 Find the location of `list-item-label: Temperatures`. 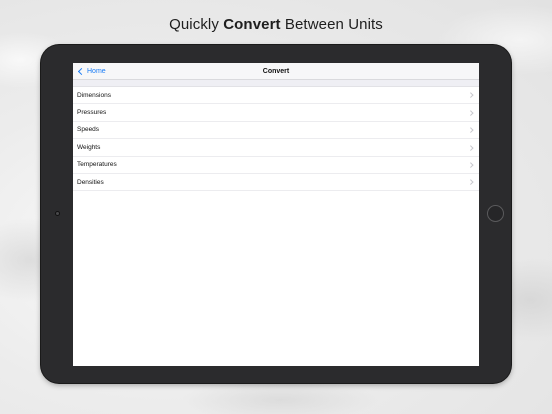

list-item-label: Temperatures is located at coordinates (97, 165).